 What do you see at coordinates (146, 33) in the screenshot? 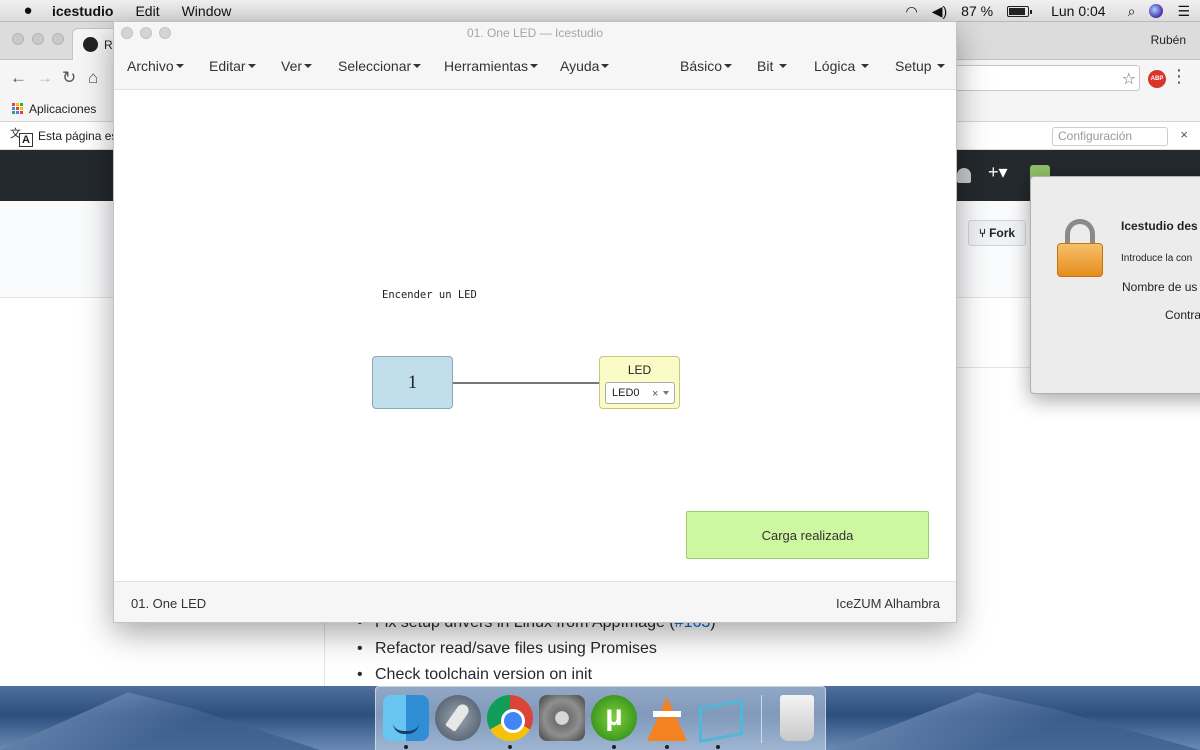
I see `window-minimize-button` at bounding box center [146, 33].